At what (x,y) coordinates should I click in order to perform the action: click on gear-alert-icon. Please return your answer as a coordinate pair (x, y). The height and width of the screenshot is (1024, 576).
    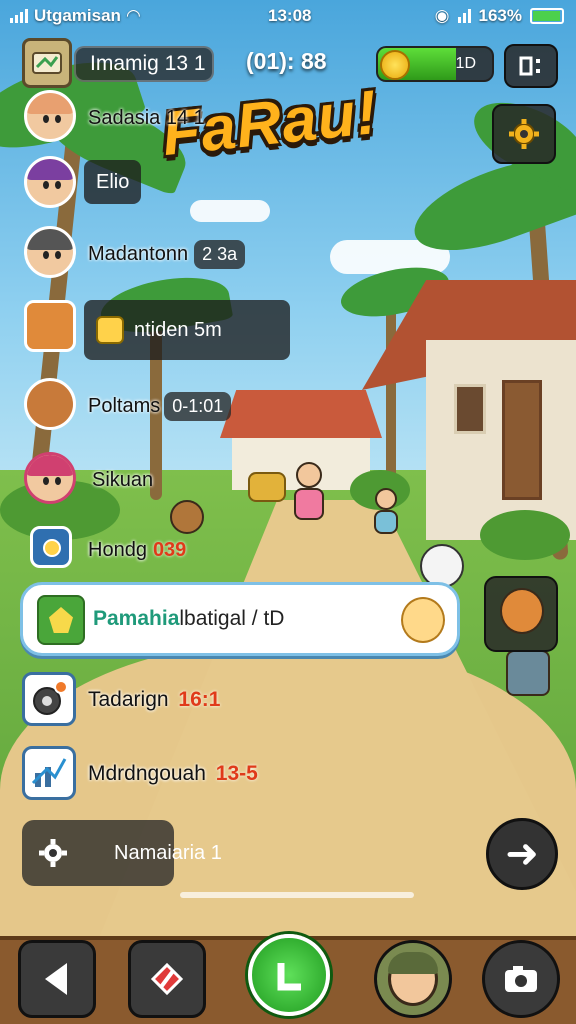
    Looking at the image, I should click on (50, 697).